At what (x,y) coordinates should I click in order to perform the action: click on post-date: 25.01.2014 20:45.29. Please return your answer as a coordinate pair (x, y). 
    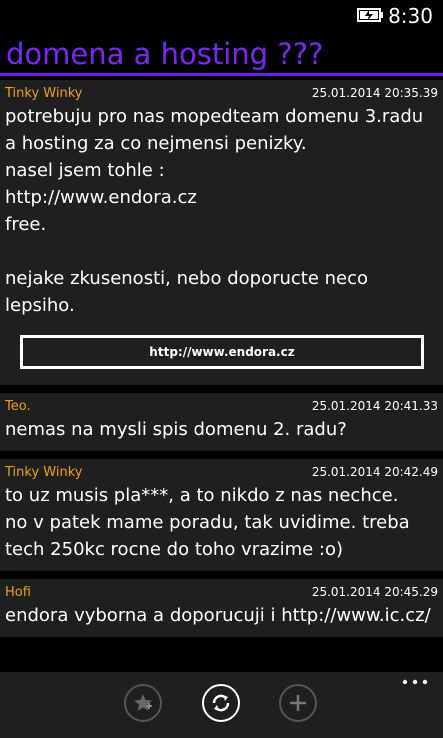
    Looking at the image, I should click on (374, 592).